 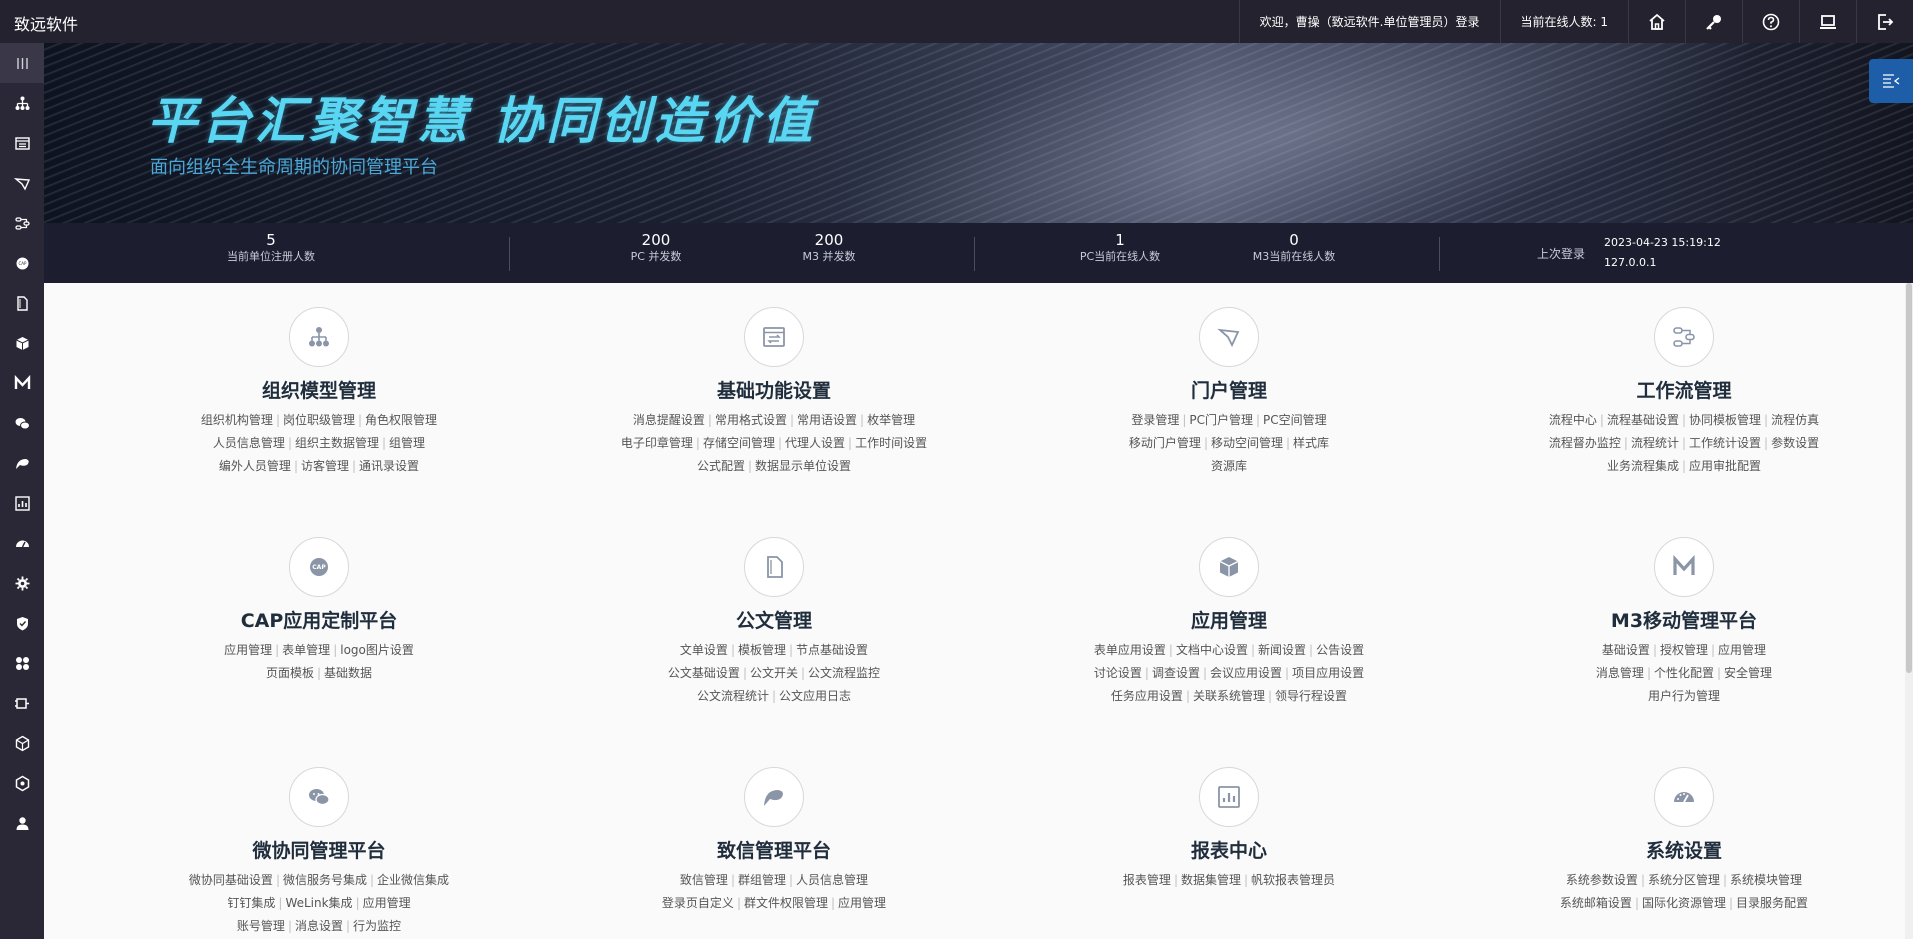 I want to click on module-link: 微协同基础设置, so click(x=231, y=880).